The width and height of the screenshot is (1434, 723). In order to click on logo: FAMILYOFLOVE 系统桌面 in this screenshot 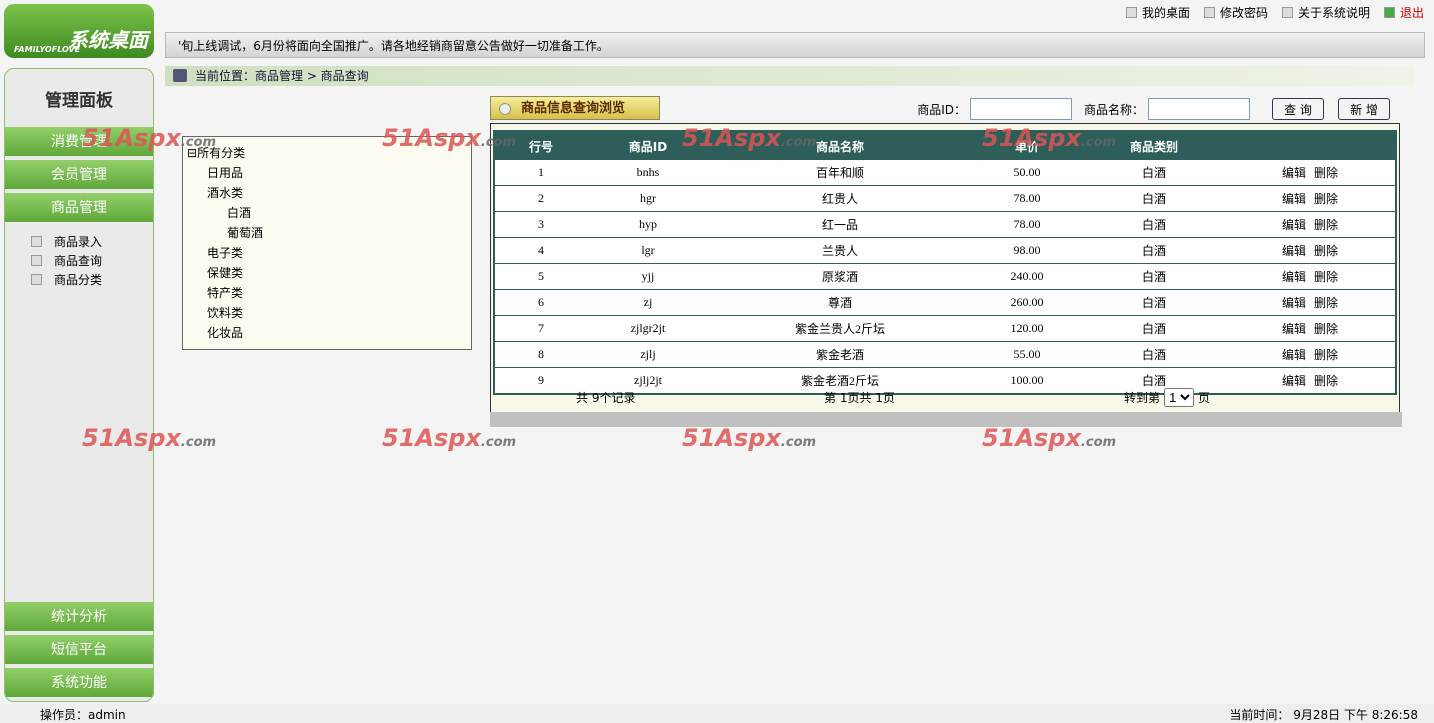, I will do `click(79, 31)`.